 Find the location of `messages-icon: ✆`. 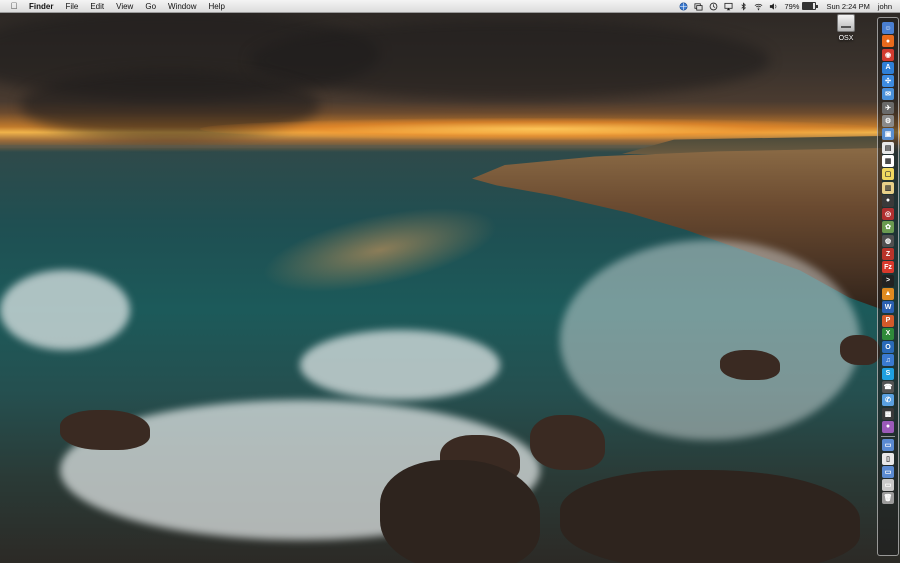

messages-icon: ✆ is located at coordinates (888, 401).